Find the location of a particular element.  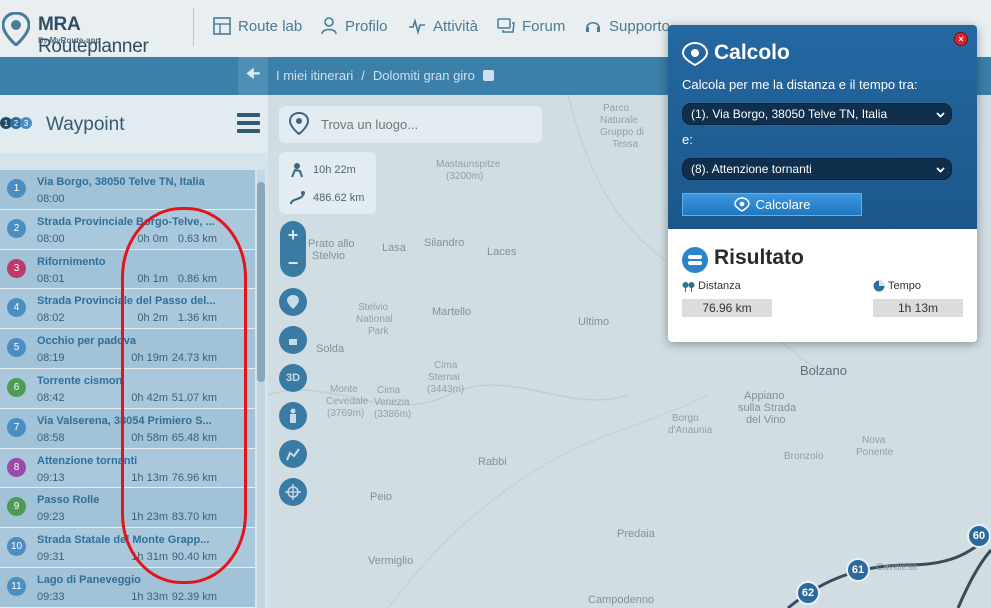

from-waypoint-select: (1). Via Borgo, 38050 Telve TN, Italia is located at coordinates (817, 114).